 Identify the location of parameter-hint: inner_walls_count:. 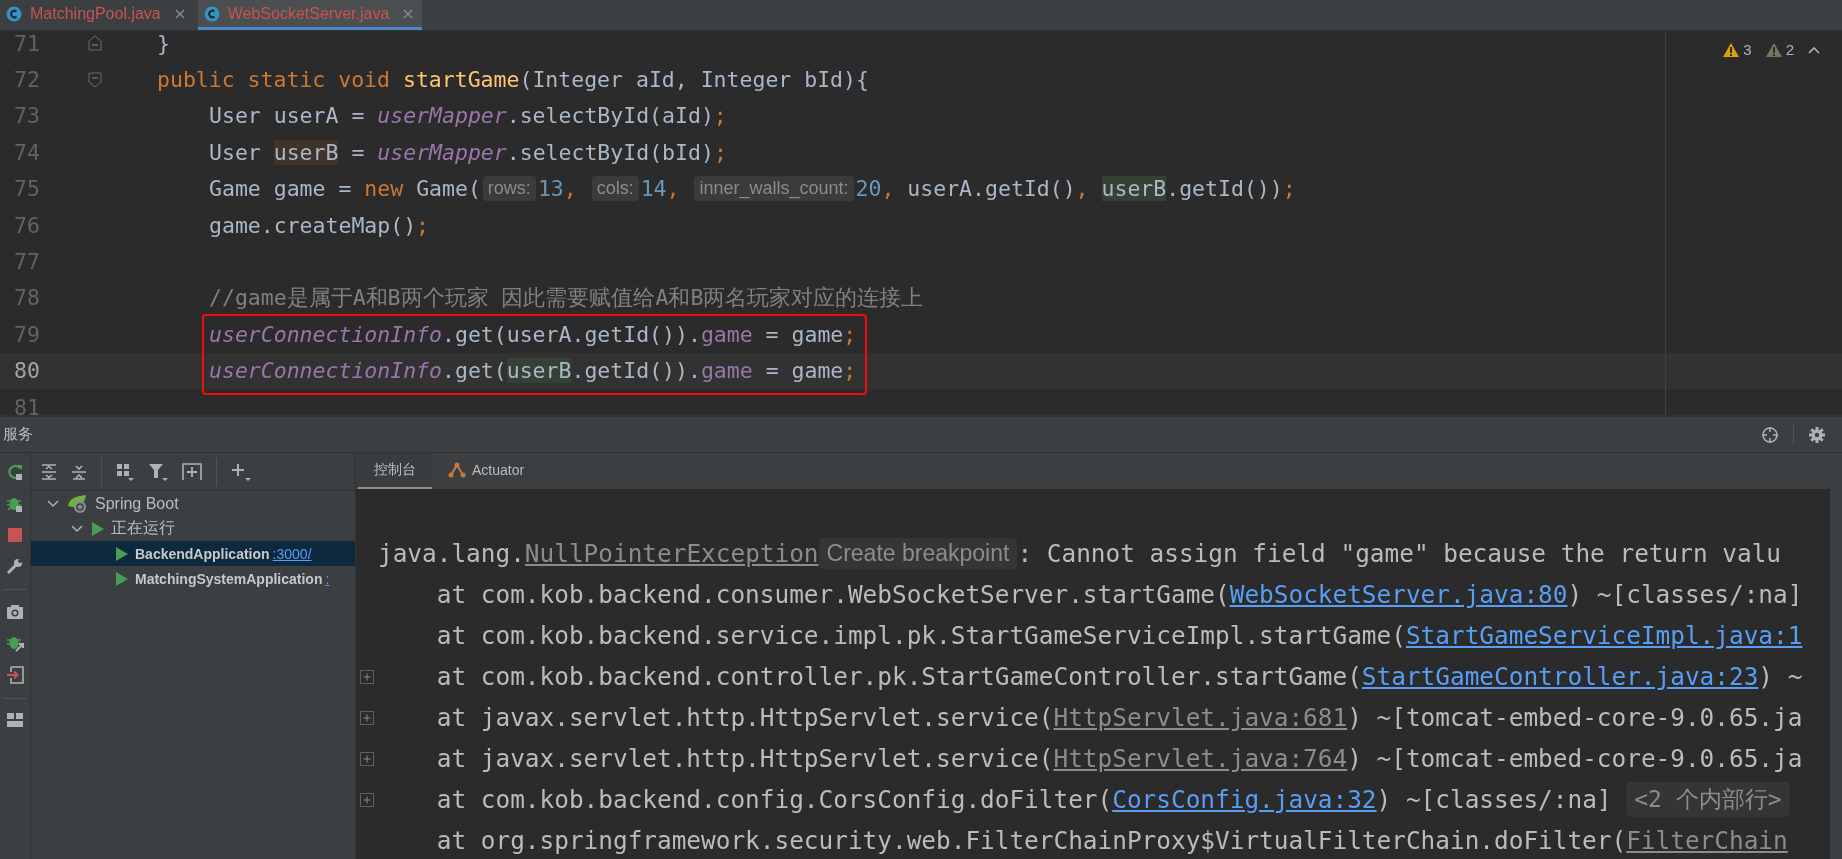
(774, 189).